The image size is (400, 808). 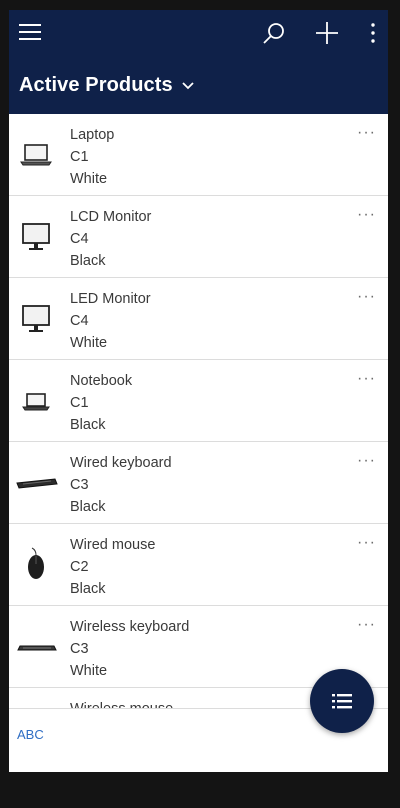 What do you see at coordinates (110, 299) in the screenshot?
I see `product-name: LED Monitor` at bounding box center [110, 299].